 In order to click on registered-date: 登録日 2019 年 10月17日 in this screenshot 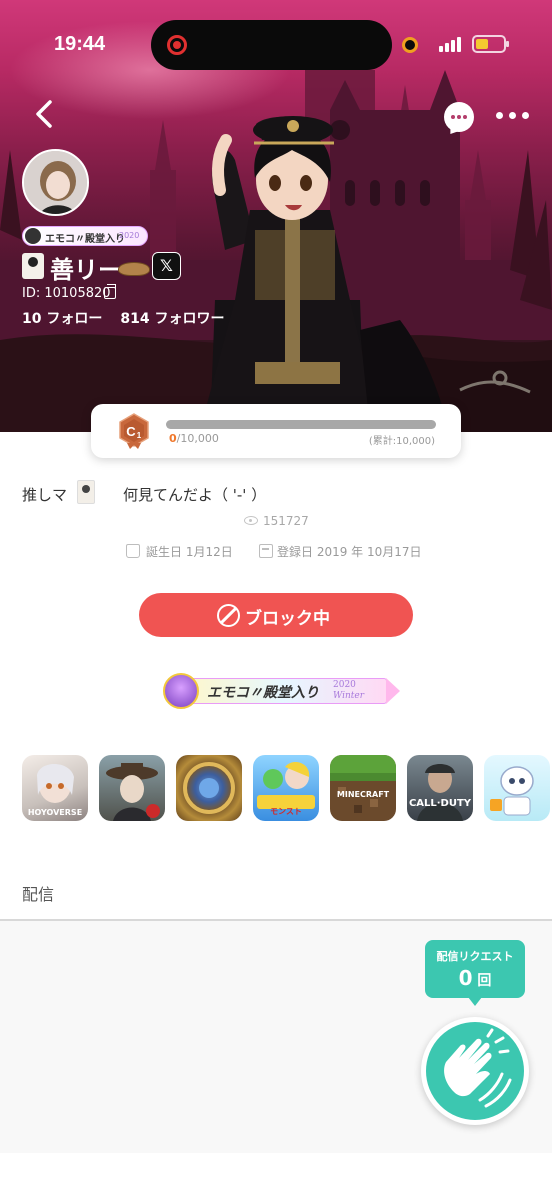, I will do `click(349, 552)`.